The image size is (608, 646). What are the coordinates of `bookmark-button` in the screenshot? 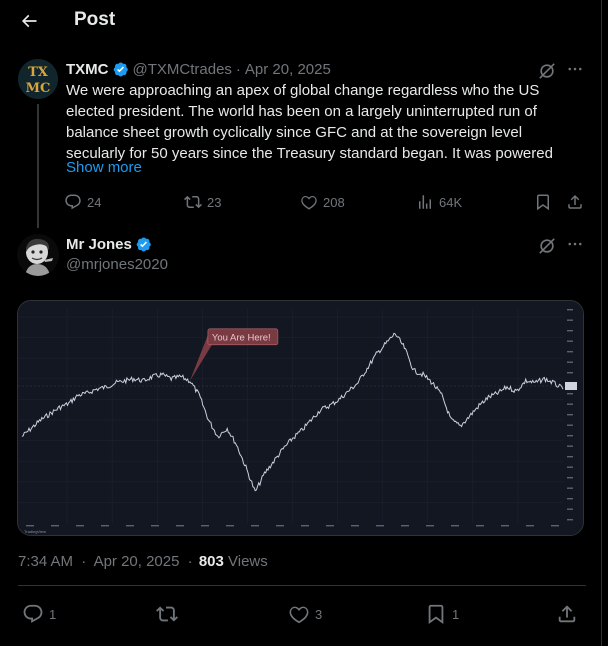 It's located at (543, 202).